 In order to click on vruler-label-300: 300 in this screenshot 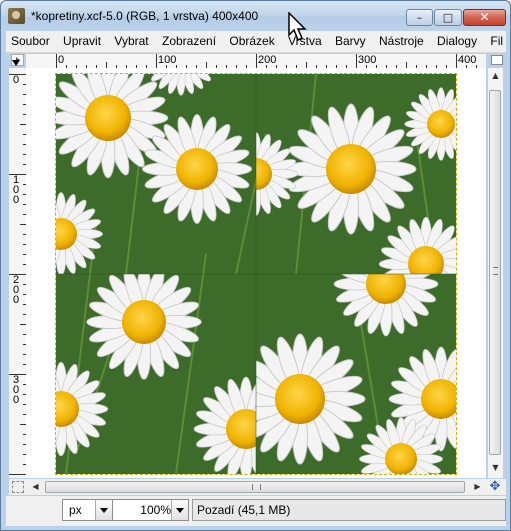, I will do `click(16, 390)`.